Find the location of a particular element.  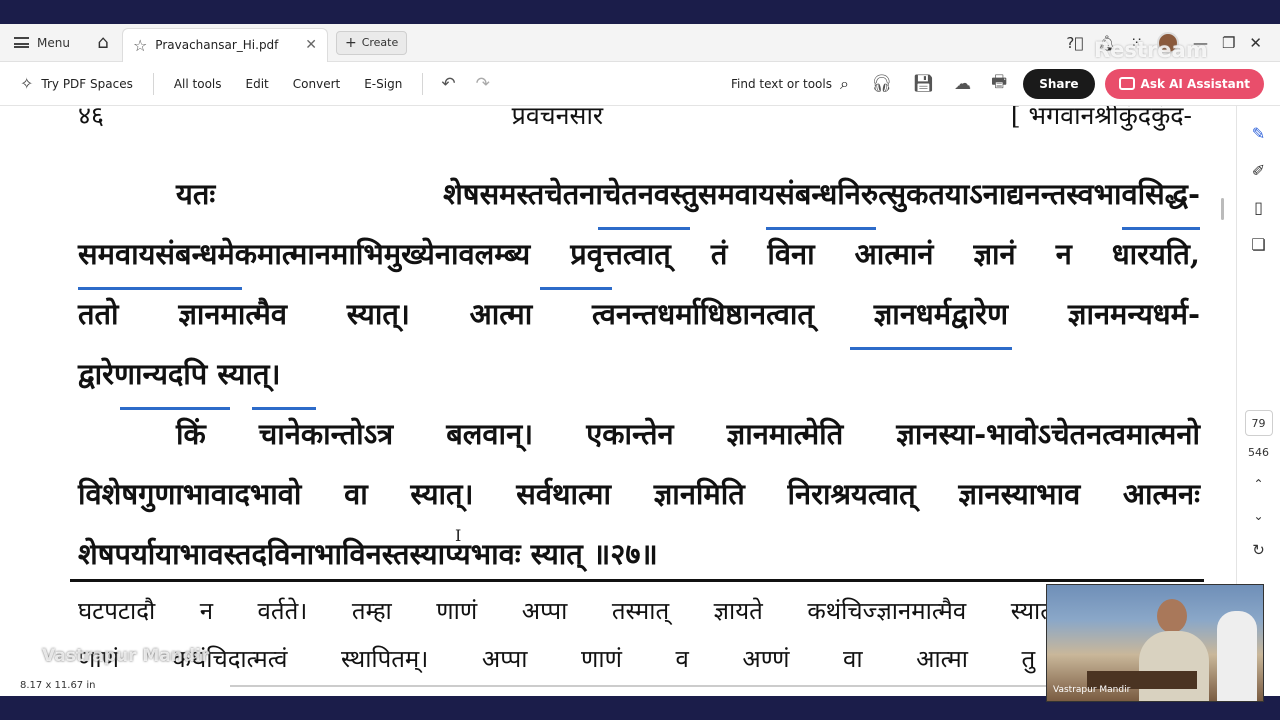

refresh-icon: ↻ is located at coordinates (1258, 550).